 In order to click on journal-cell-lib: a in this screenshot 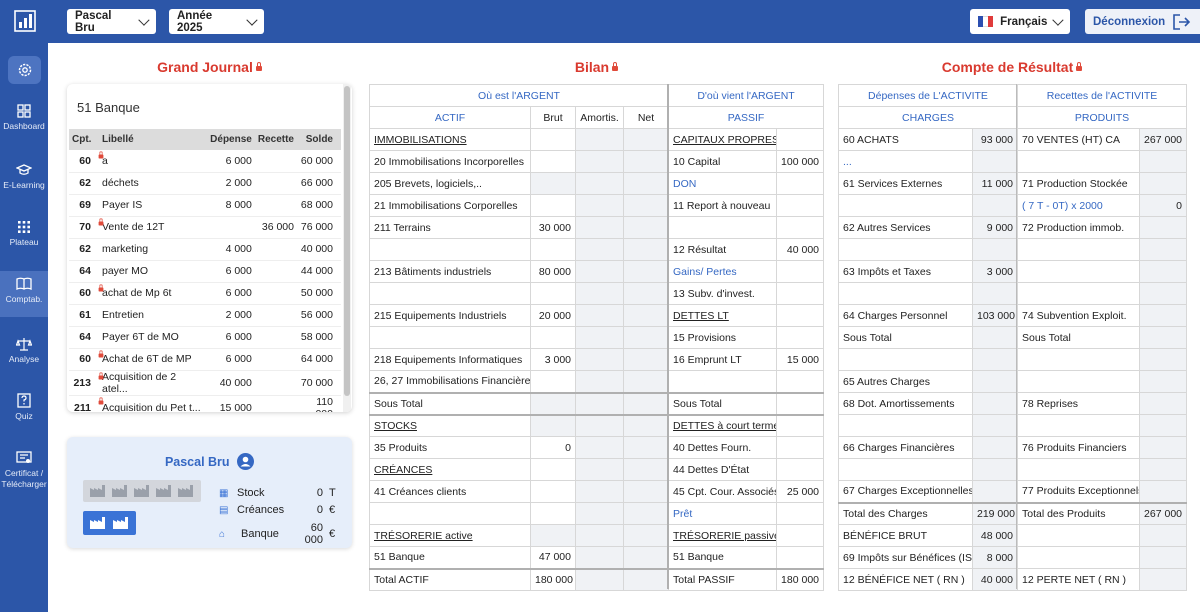, I will do `click(152, 161)`.